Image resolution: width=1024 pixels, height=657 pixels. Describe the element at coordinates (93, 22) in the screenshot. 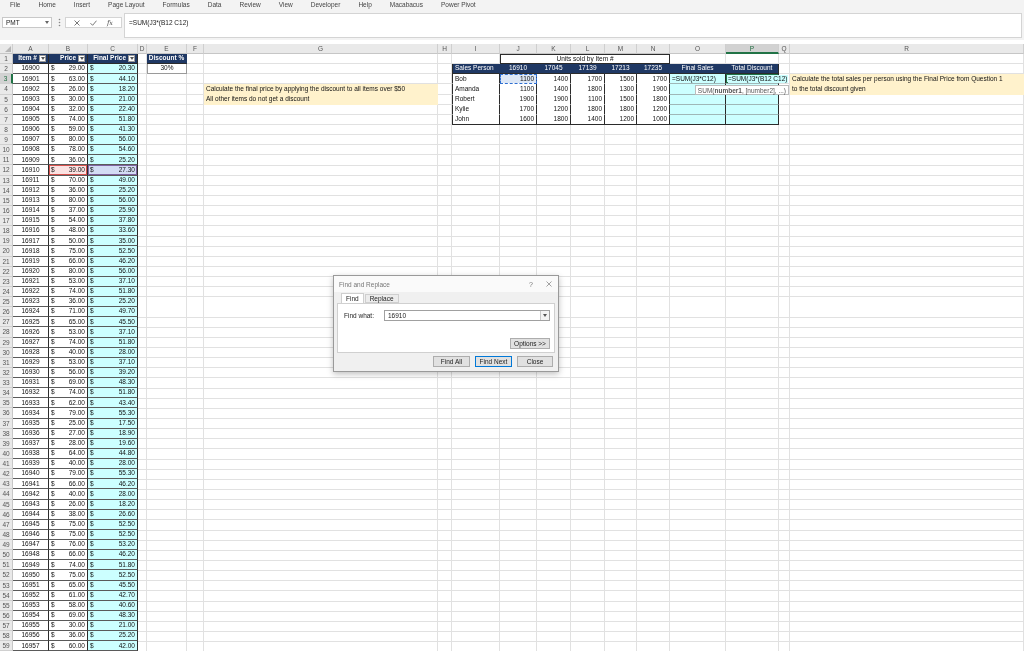

I see `check-icon` at that location.